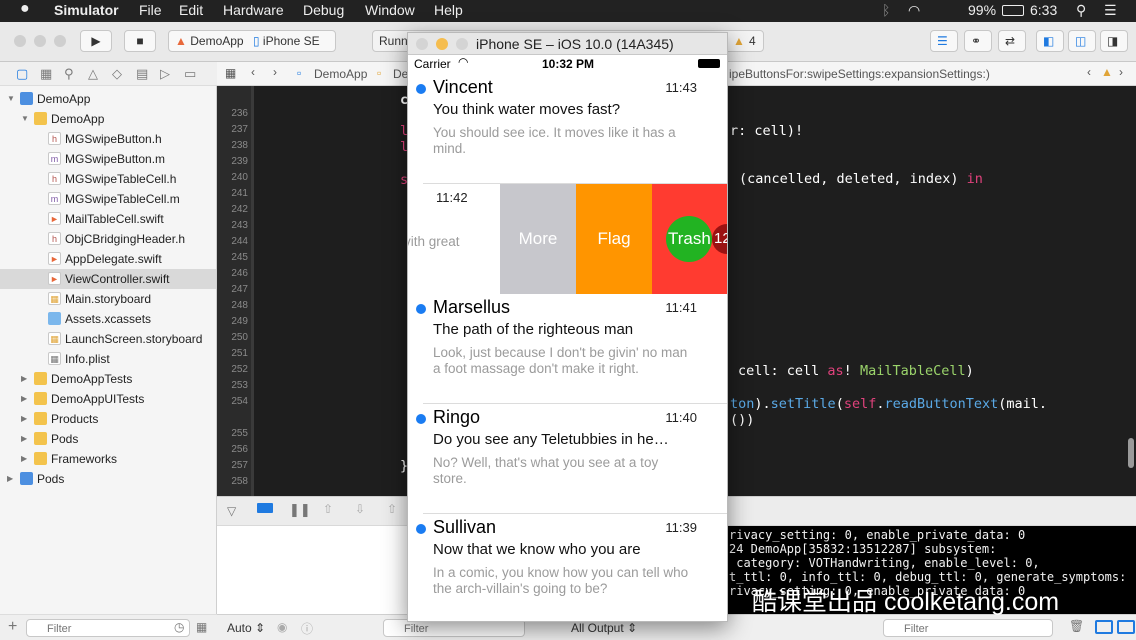 This screenshot has width=1136, height=640. What do you see at coordinates (604, 628) in the screenshot?
I see `console-output-selector: All Output ⇕` at bounding box center [604, 628].